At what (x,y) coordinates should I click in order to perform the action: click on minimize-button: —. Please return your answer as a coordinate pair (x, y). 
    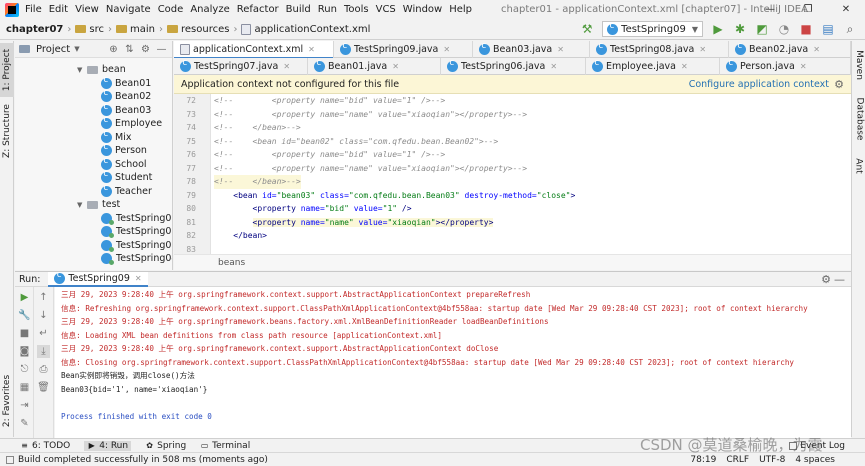
    Looking at the image, I should click on (770, 9).